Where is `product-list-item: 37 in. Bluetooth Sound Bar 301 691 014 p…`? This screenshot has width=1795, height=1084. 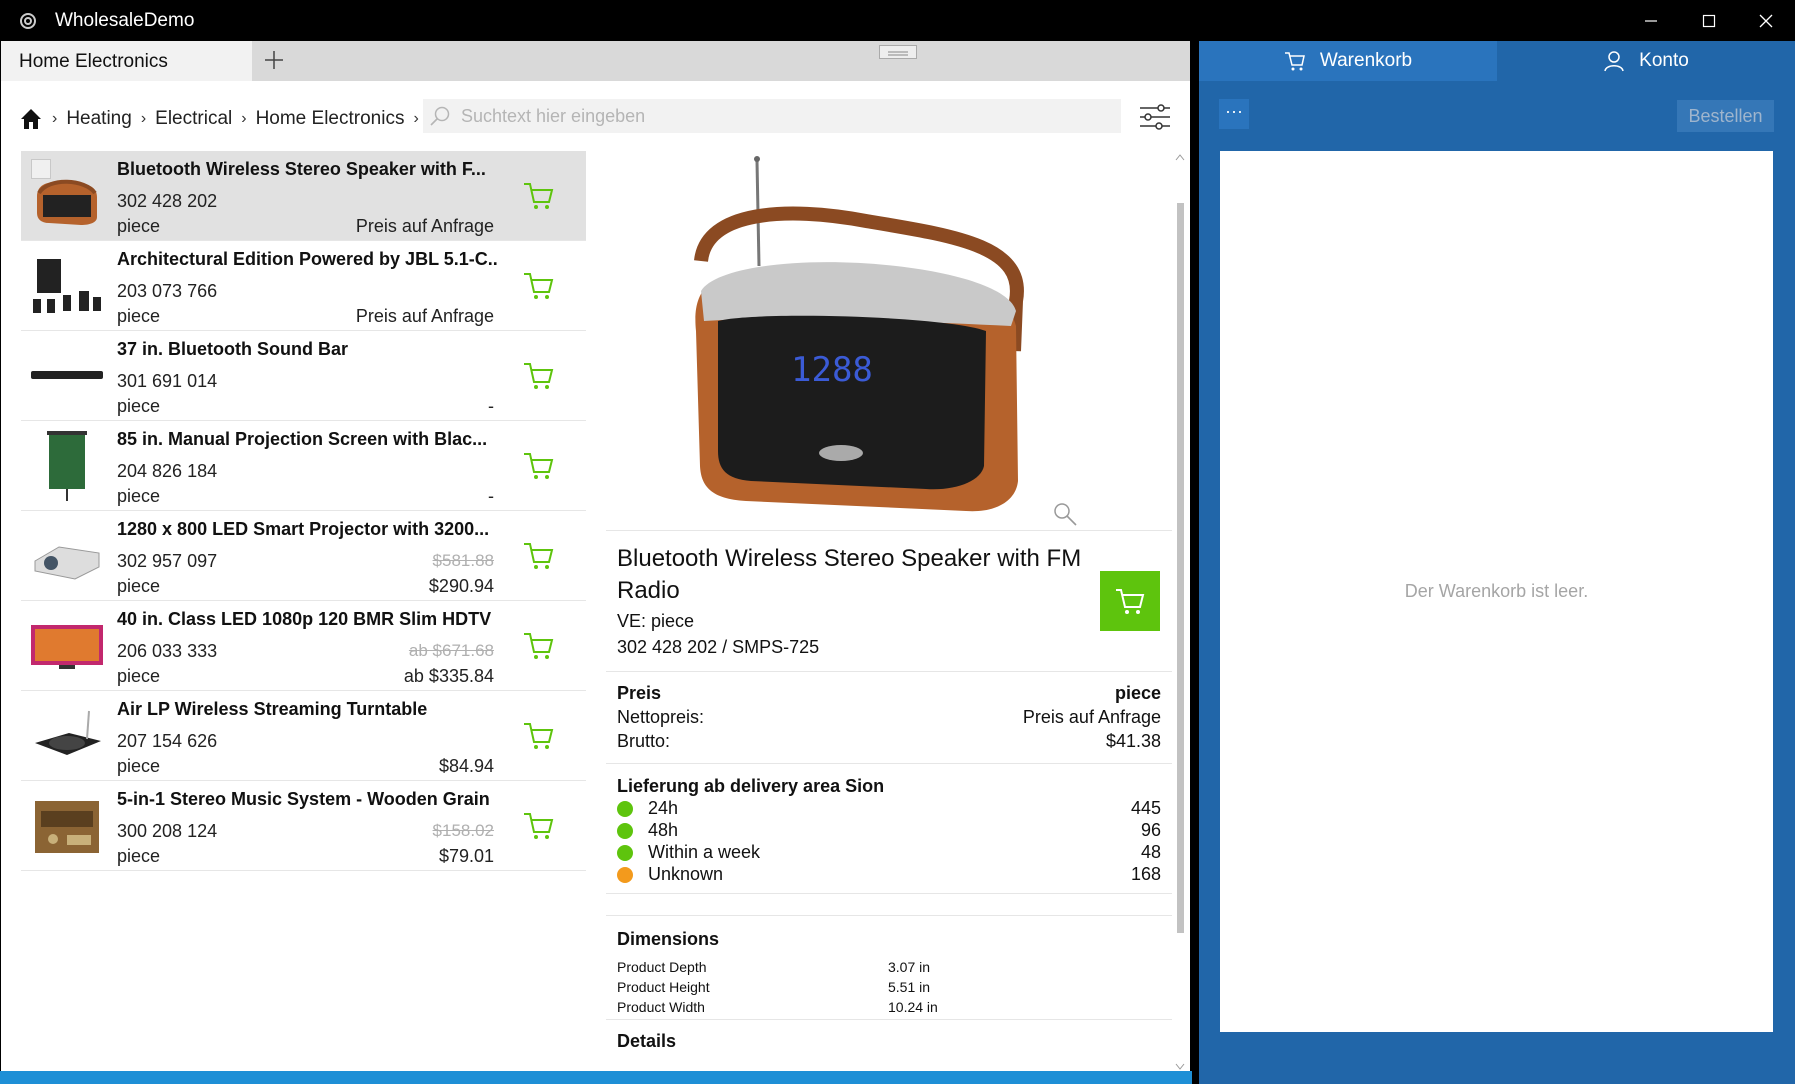 product-list-item: 37 in. Bluetooth Sound Bar 301 691 014 p… is located at coordinates (303, 376).